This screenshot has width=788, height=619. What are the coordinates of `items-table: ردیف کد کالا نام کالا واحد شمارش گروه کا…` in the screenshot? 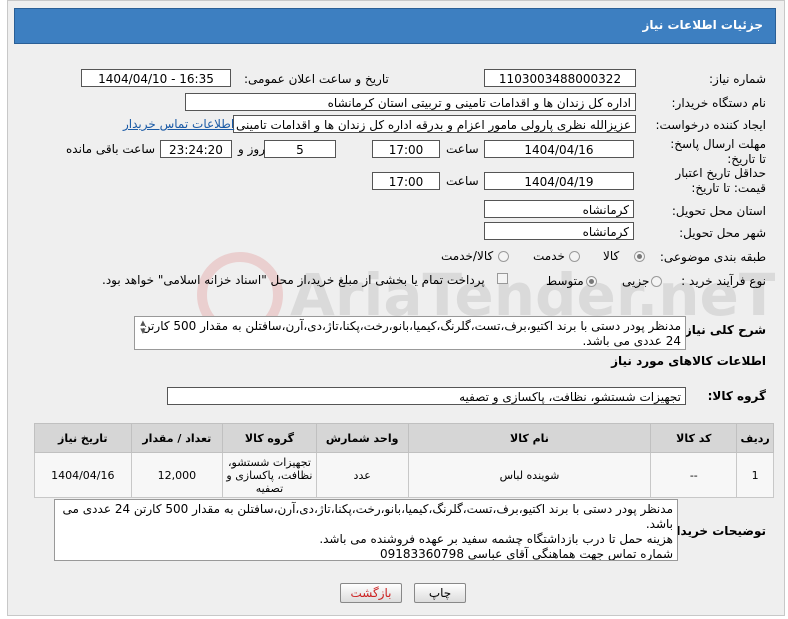 It's located at (404, 460).